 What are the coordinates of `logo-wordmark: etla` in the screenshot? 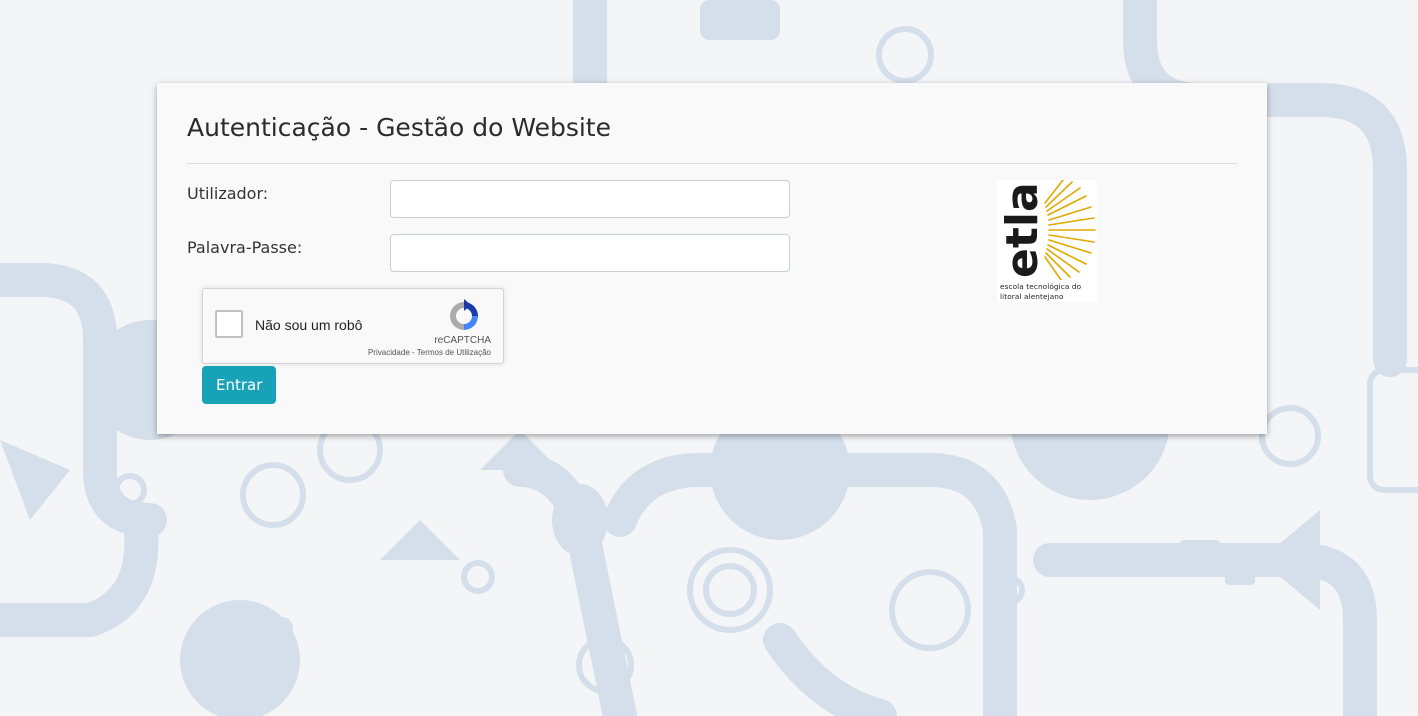 It's located at (1022, 230).